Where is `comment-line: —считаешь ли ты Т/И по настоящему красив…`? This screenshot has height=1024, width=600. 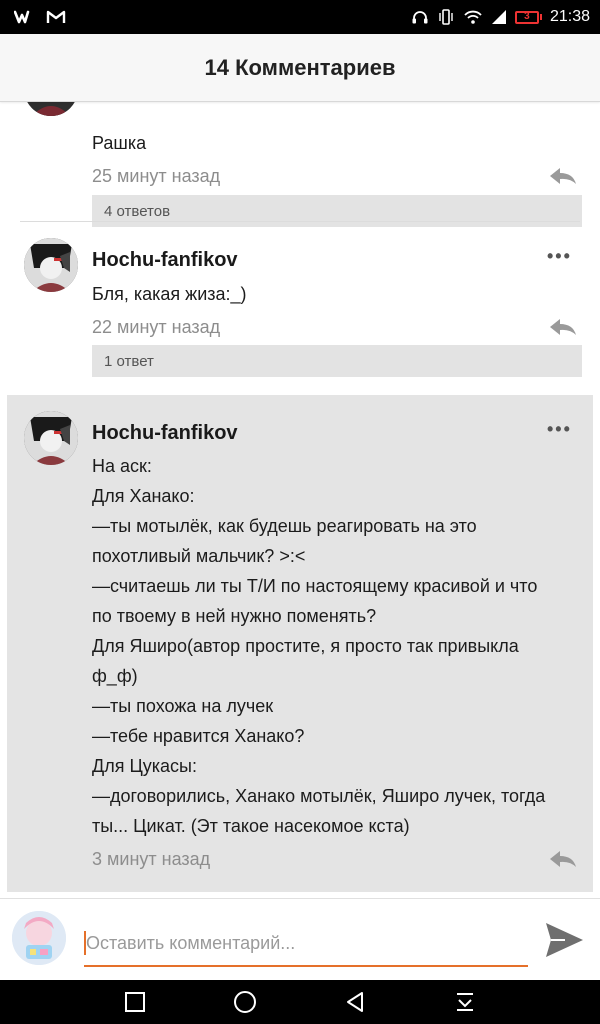
comment-line: —считаешь ли ты Т/И по настоящему красив… is located at coordinates (315, 586).